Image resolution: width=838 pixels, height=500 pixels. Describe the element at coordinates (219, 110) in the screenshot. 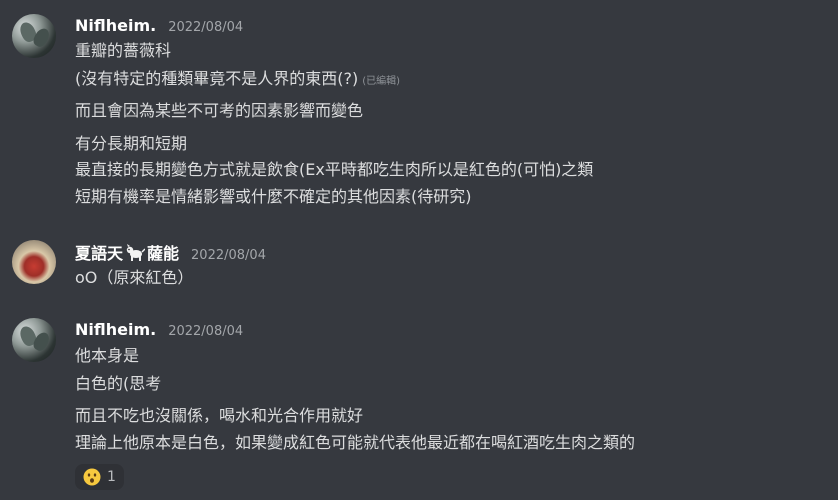

I see `message-text: 而且會因為某些不可考的因素影響而變色` at that location.